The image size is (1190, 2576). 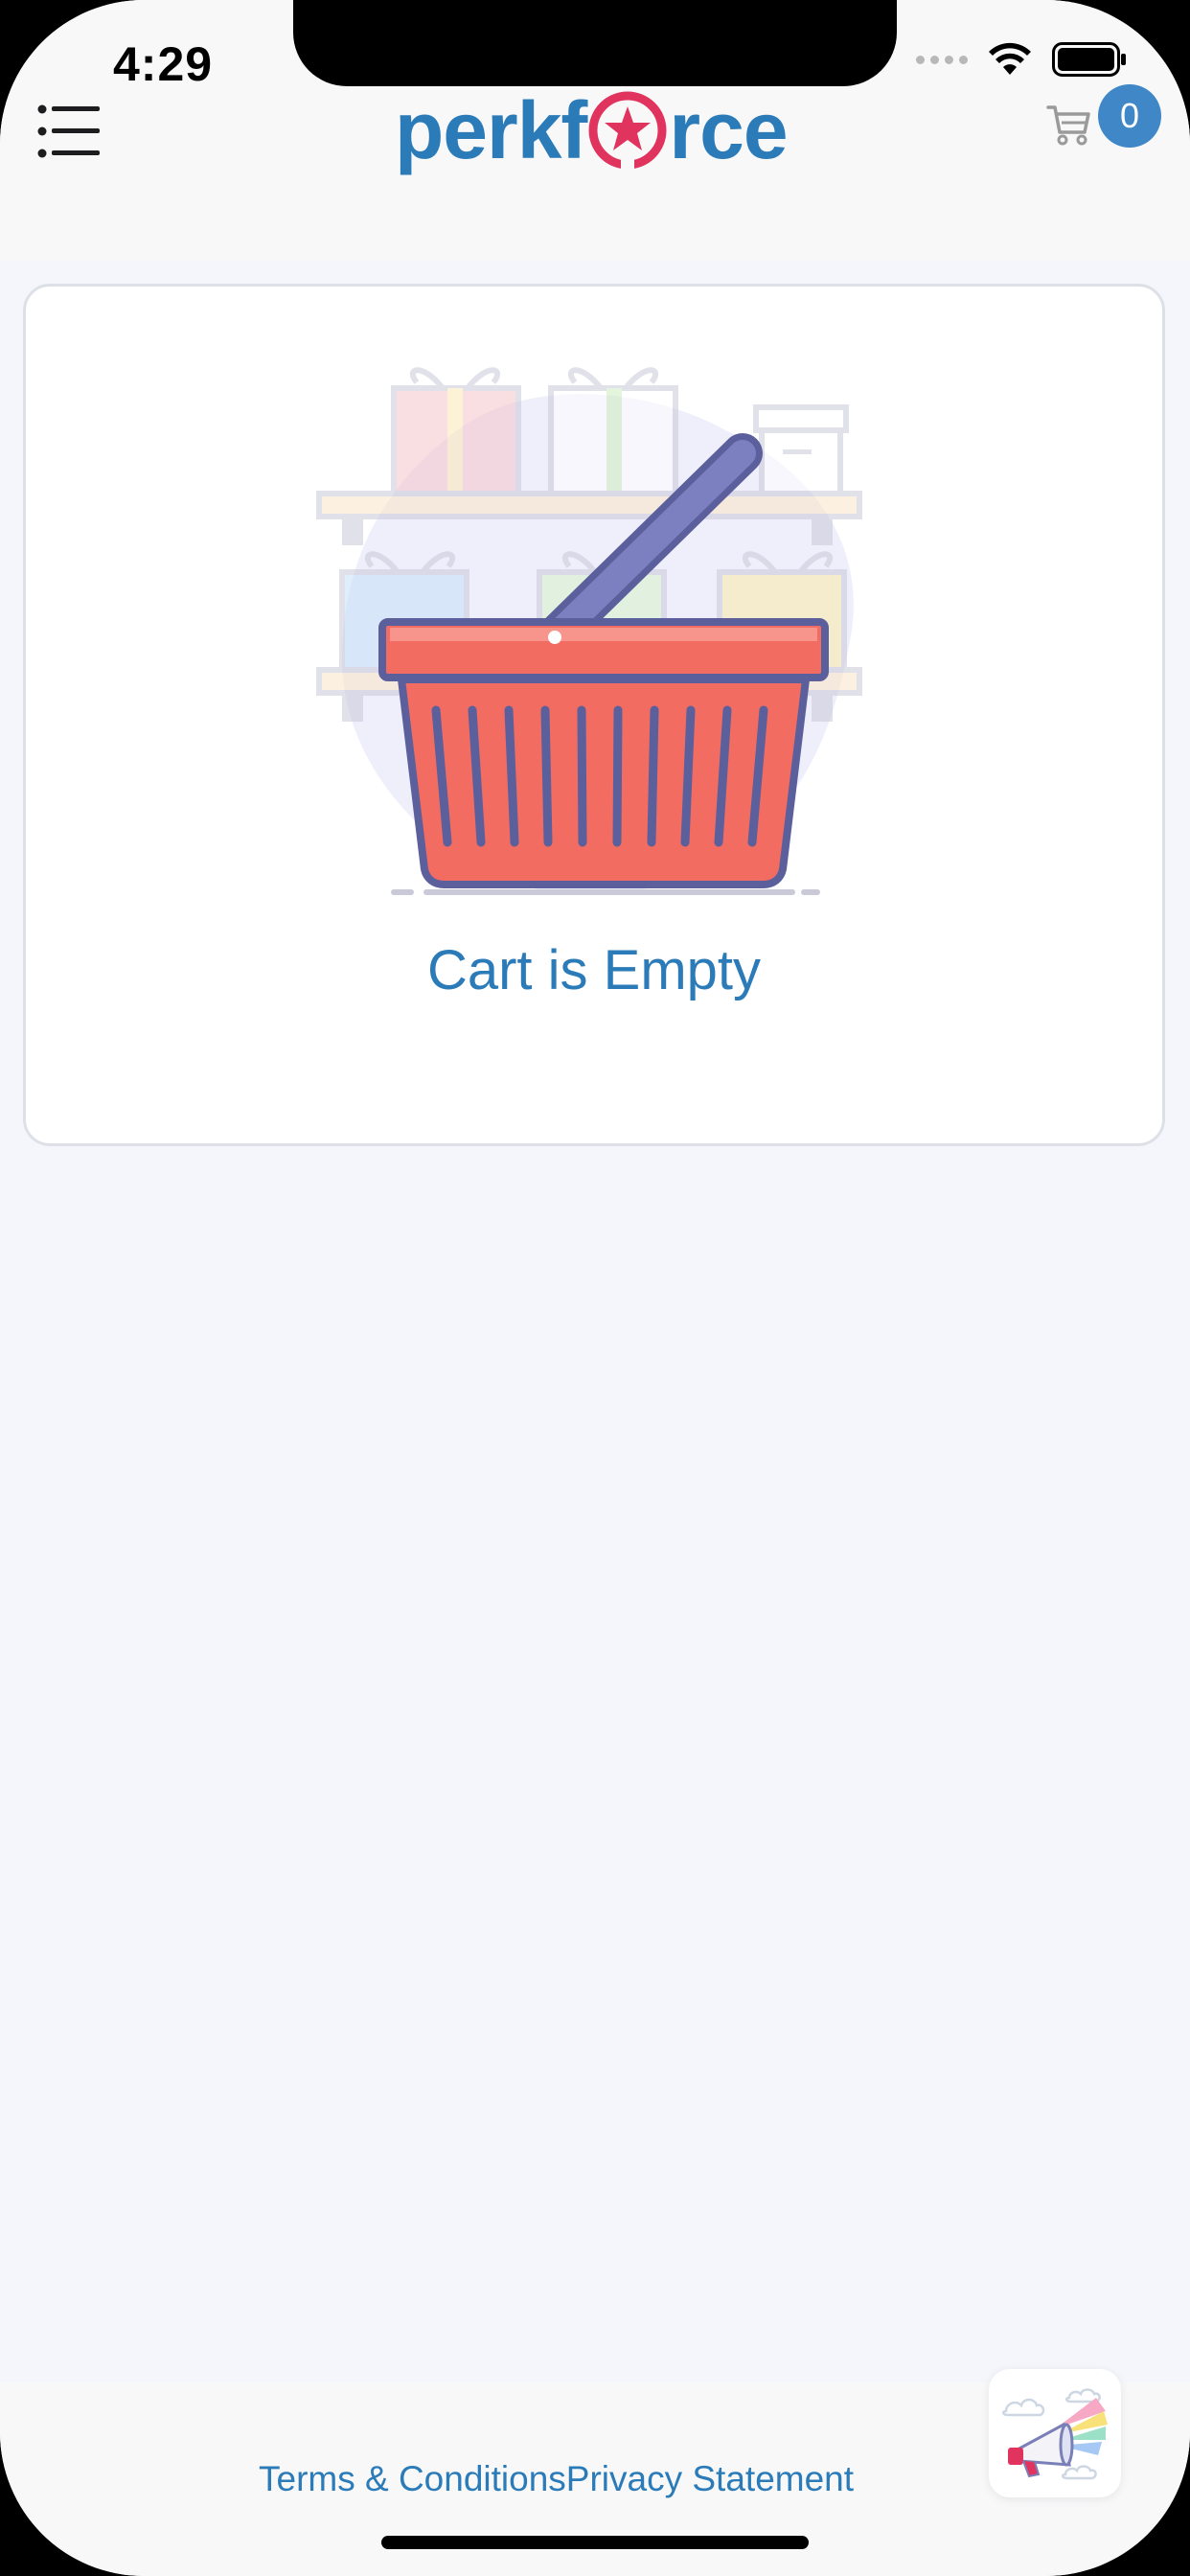 I want to click on privacy-link: Privacy Statement, so click(x=710, y=2479).